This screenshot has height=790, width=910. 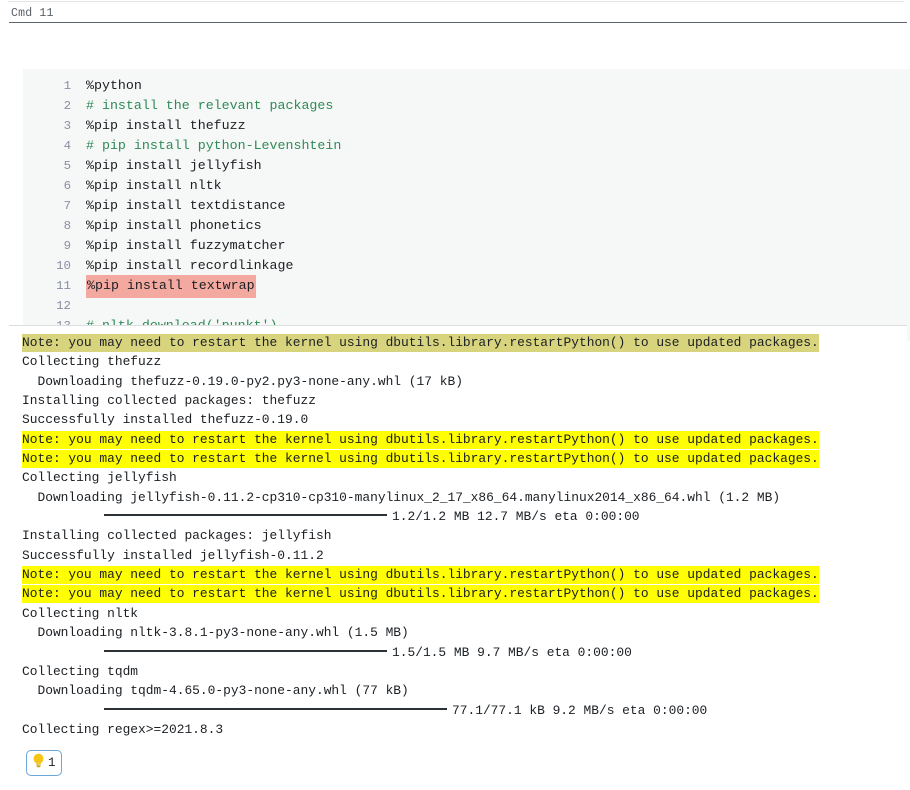 What do you see at coordinates (154, 185) in the screenshot?
I see `code-line-text: %pip install nltk` at bounding box center [154, 185].